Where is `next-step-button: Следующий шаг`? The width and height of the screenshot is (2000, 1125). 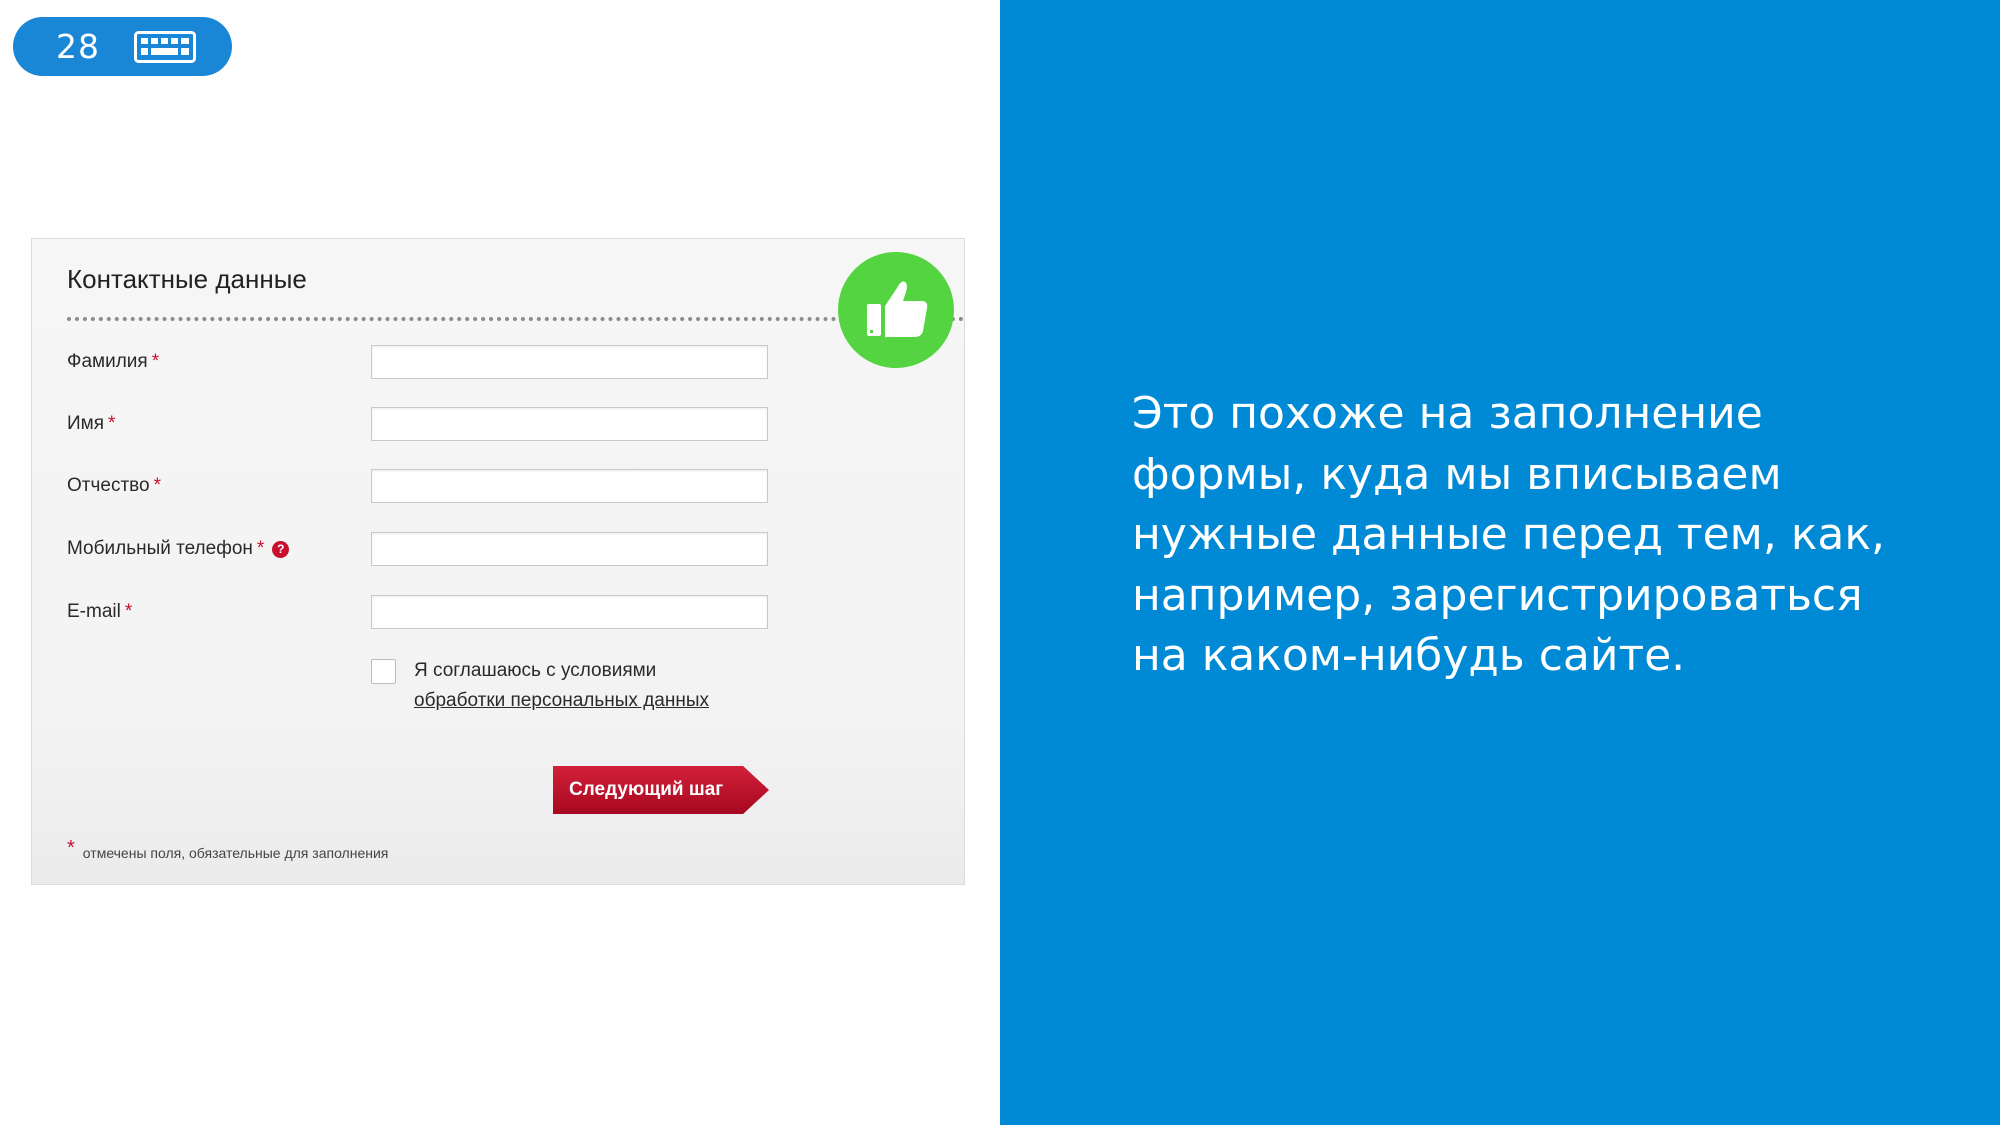 next-step-button: Следующий шаг is located at coordinates (661, 790).